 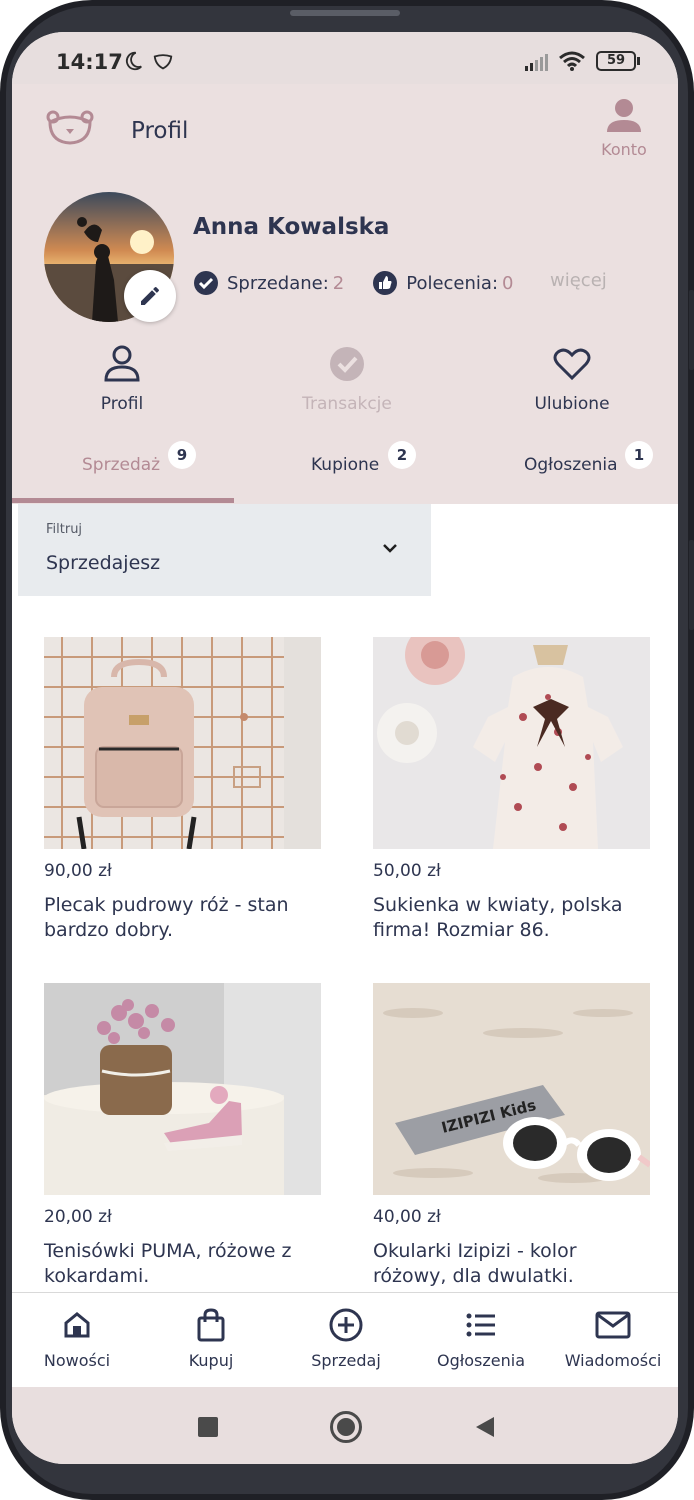 What do you see at coordinates (89, 62) in the screenshot?
I see `status-time: 14:17` at bounding box center [89, 62].